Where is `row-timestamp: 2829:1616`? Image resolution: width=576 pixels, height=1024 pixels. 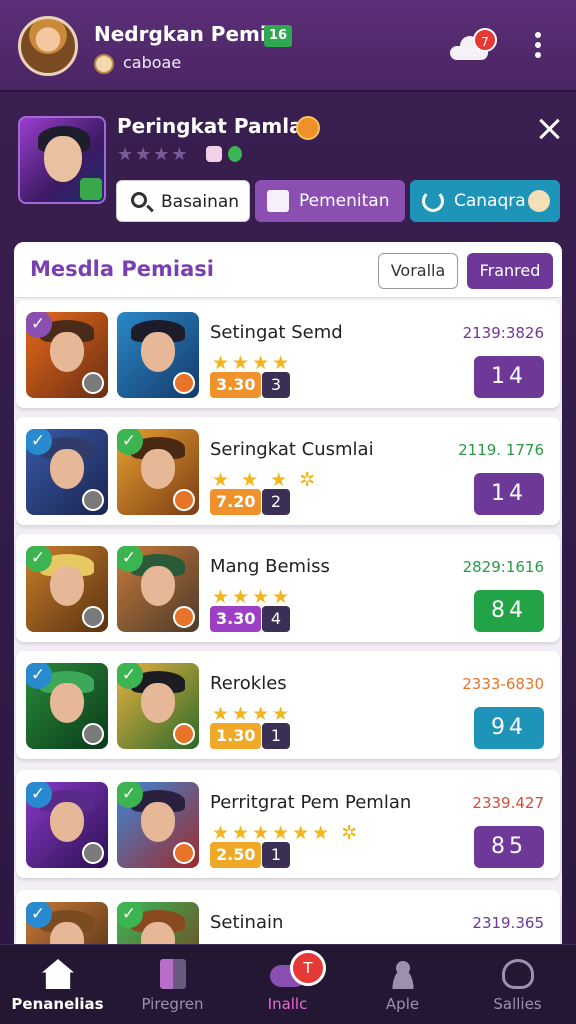 row-timestamp: 2829:1616 is located at coordinates (503, 567).